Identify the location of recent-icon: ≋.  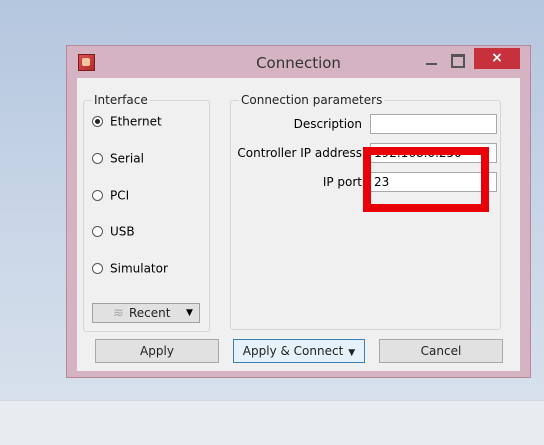
(118, 313).